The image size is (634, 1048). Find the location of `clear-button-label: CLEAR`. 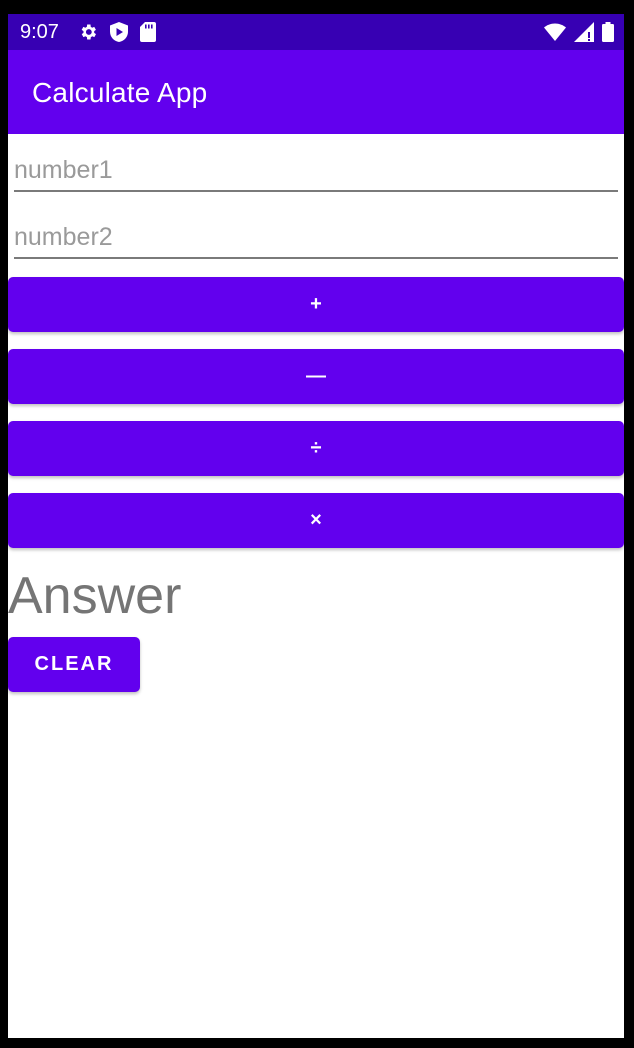

clear-button-label: CLEAR is located at coordinates (74, 664).